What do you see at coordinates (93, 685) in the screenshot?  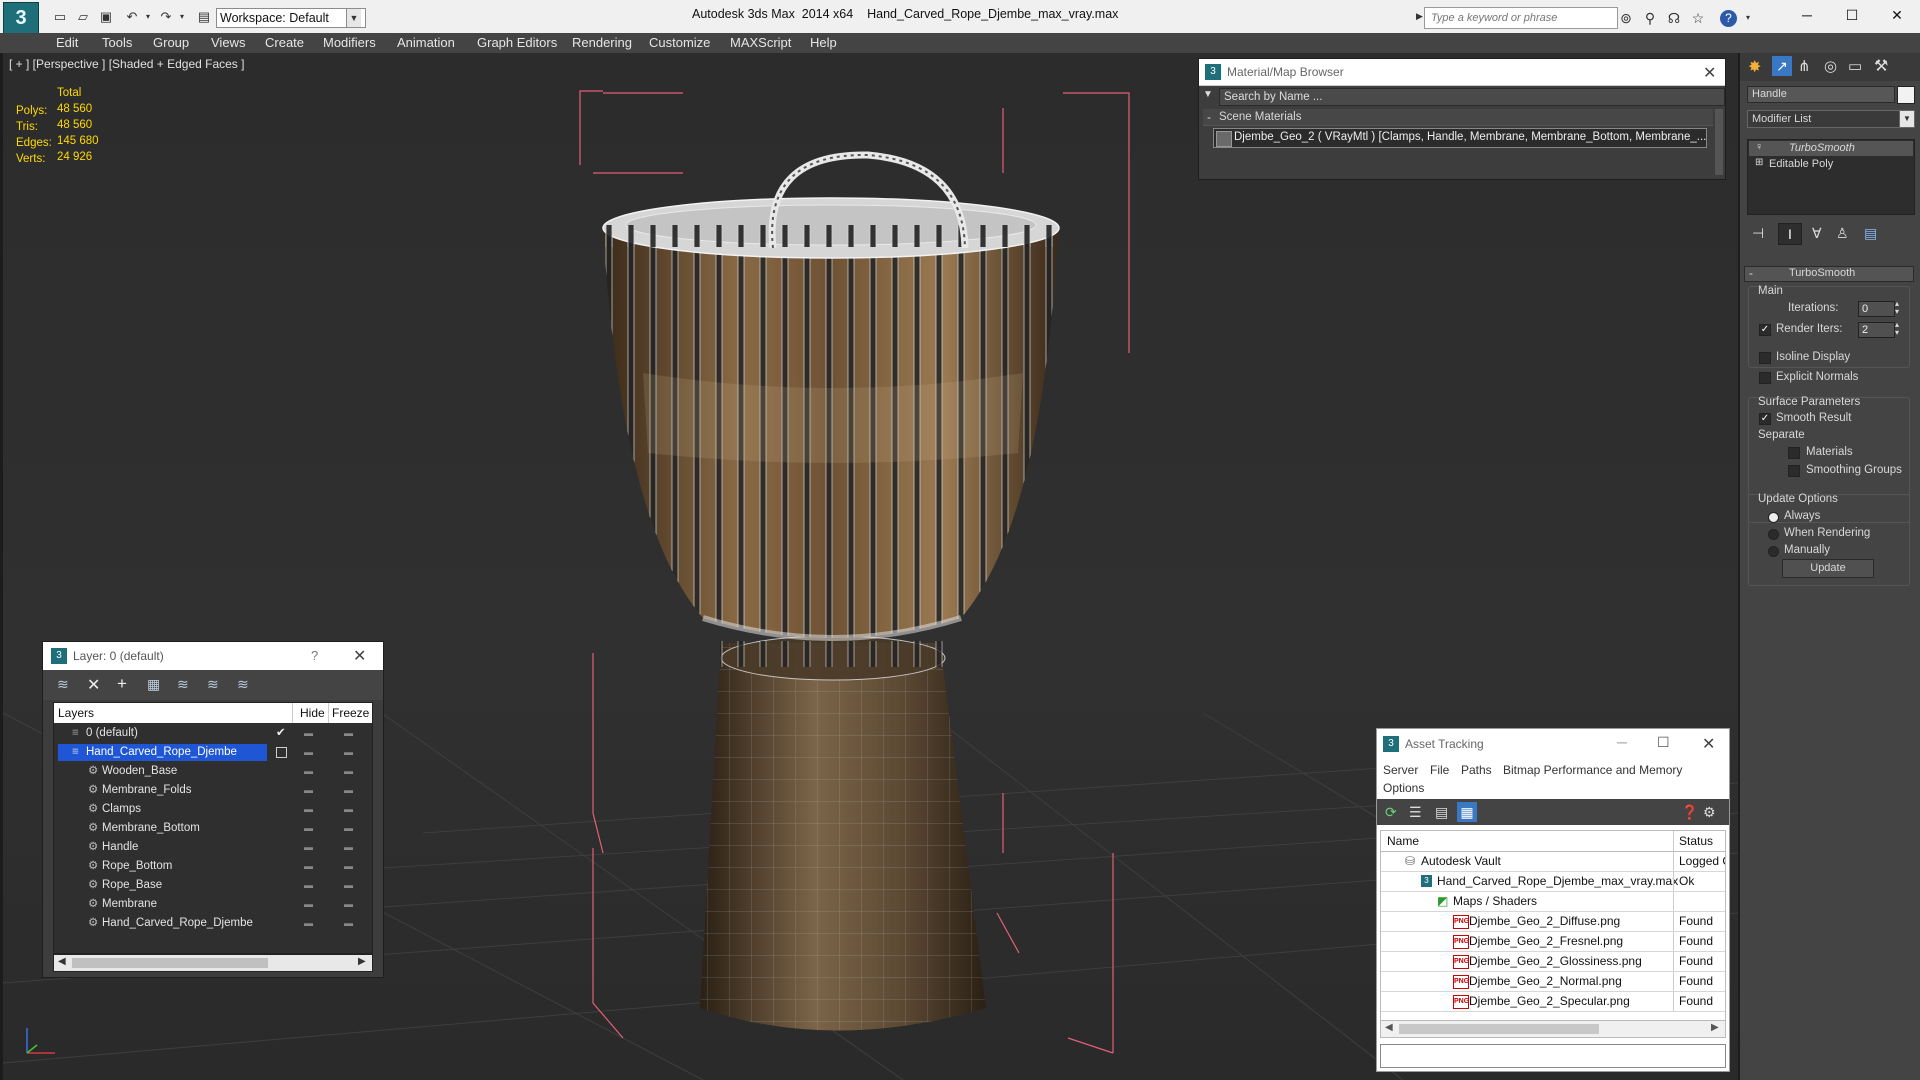 I see `delete-layer-icon: ✕` at bounding box center [93, 685].